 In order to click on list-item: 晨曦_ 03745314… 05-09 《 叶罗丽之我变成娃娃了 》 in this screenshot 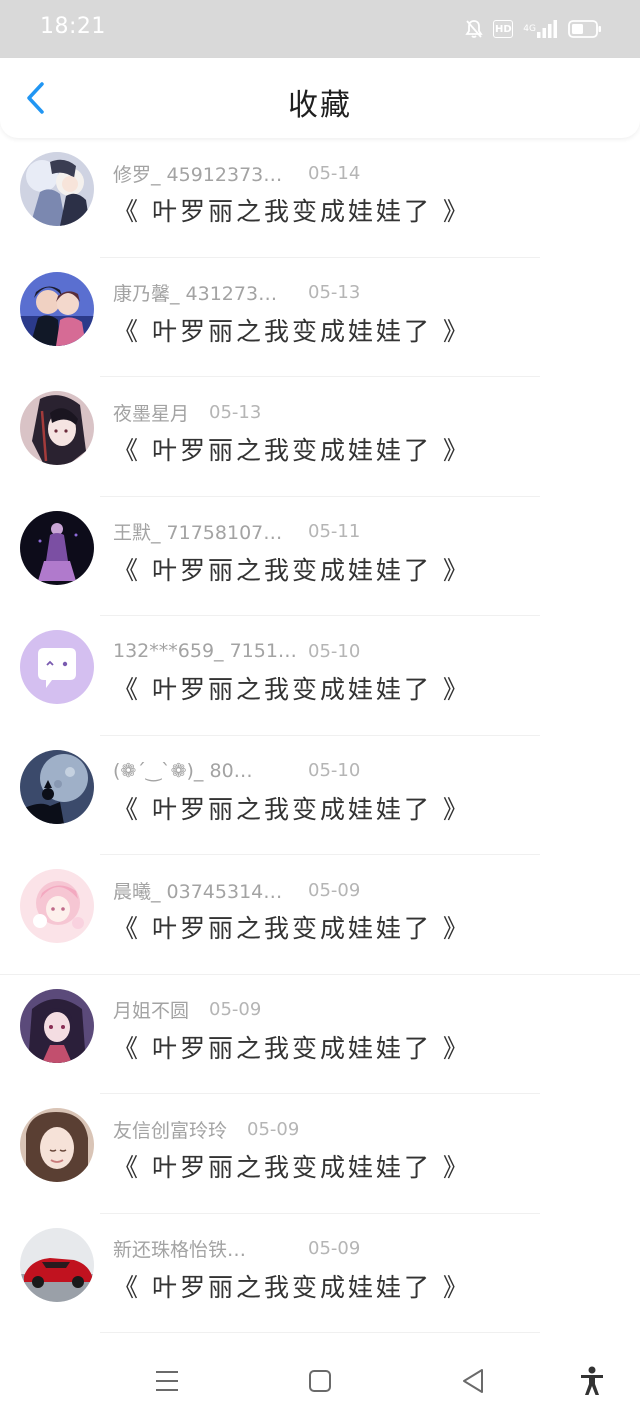, I will do `click(320, 915)`.